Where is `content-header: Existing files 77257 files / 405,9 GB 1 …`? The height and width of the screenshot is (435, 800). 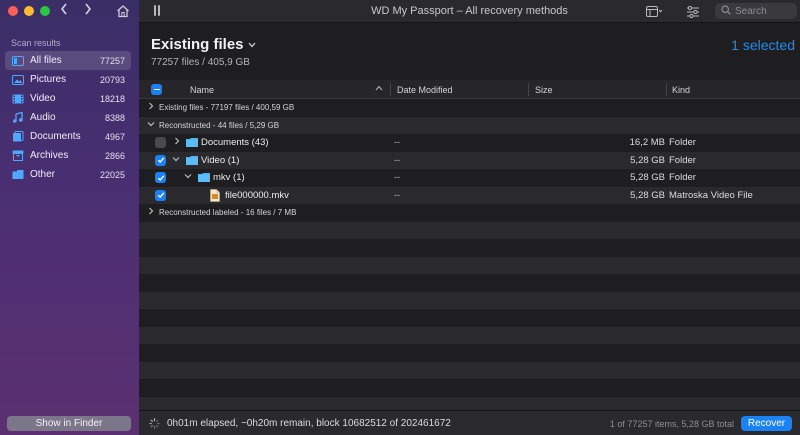
content-header: Existing files 77257 files / 405,9 GB 1 … is located at coordinates (469, 52).